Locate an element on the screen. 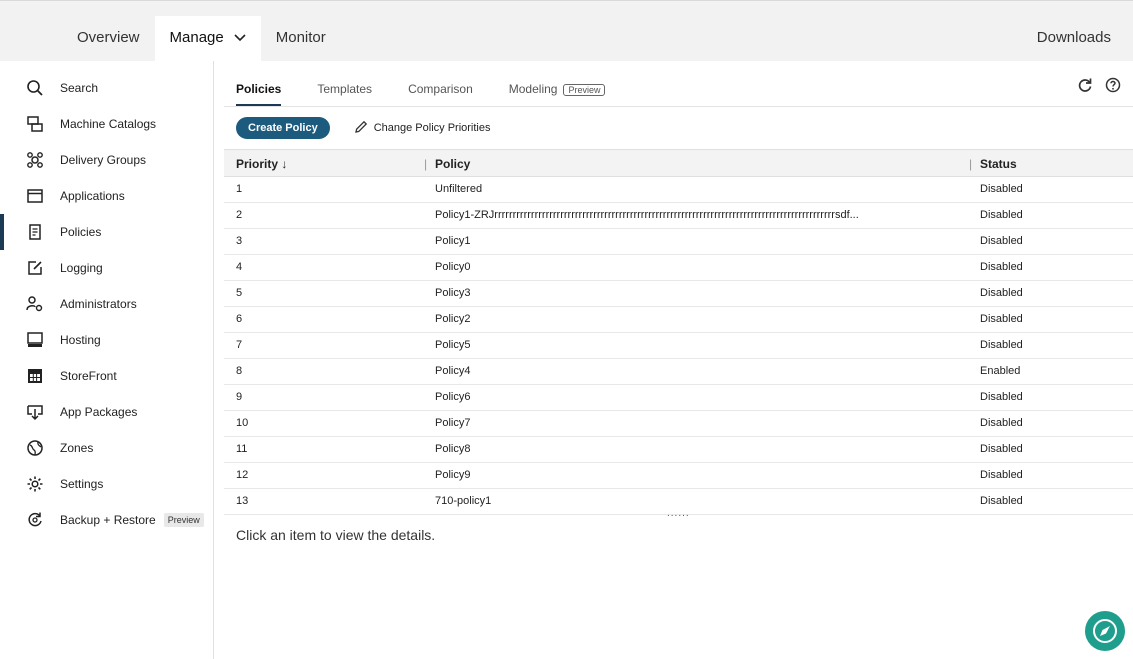 This screenshot has width=1133, height=659. sidebar-item-label: Search is located at coordinates (79, 88).